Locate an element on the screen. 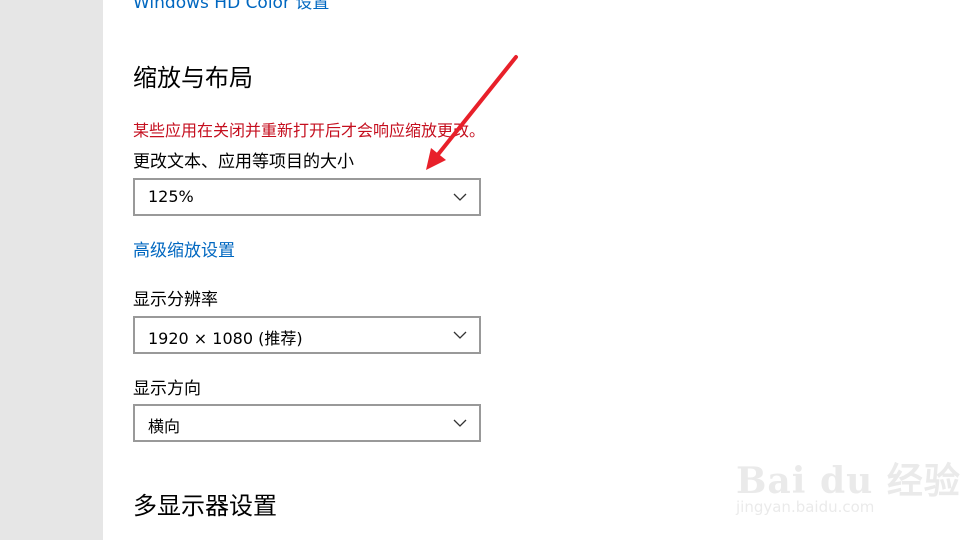  scale-dropdown-value: 125% is located at coordinates (171, 196).